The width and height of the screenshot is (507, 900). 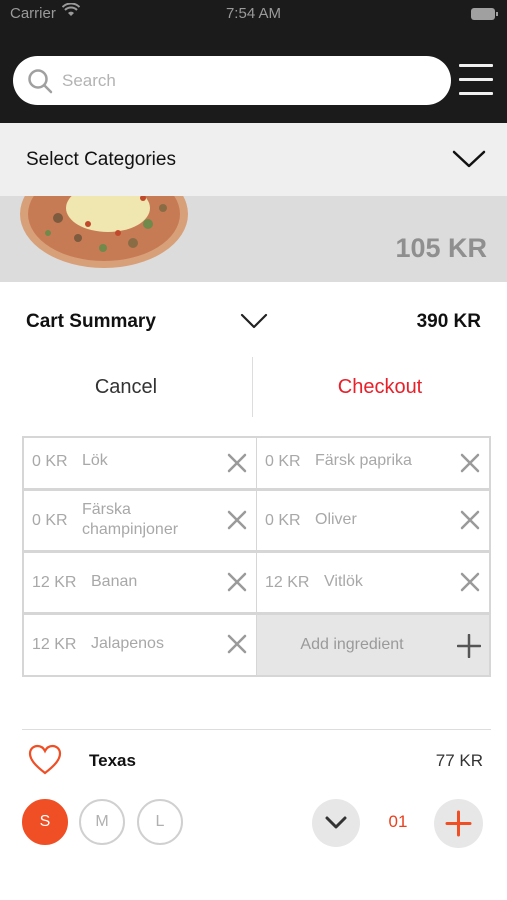 What do you see at coordinates (336, 519) in the screenshot?
I see `ingredient-name: Oliver` at bounding box center [336, 519].